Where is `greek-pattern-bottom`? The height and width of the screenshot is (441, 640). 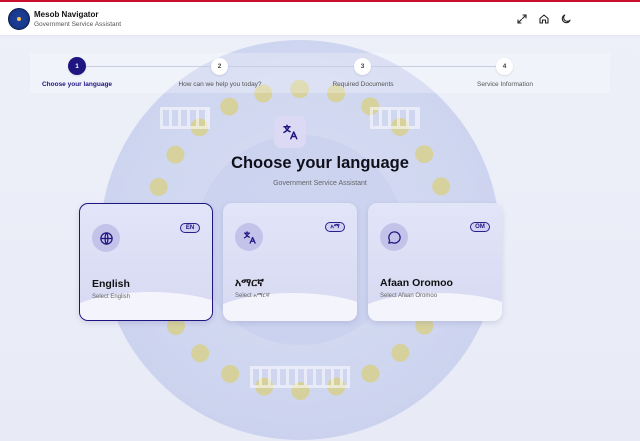 greek-pattern-bottom is located at coordinates (300, 377).